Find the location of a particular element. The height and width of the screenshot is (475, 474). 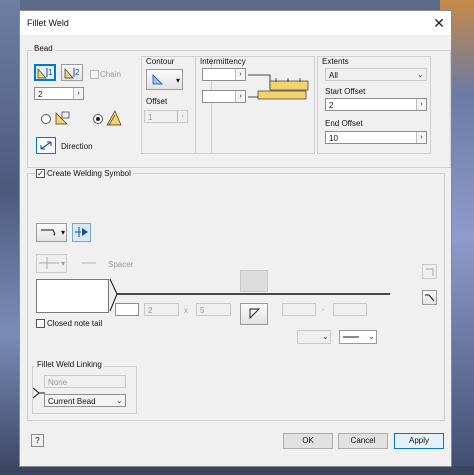

linking-none-value: None is located at coordinates (58, 382).